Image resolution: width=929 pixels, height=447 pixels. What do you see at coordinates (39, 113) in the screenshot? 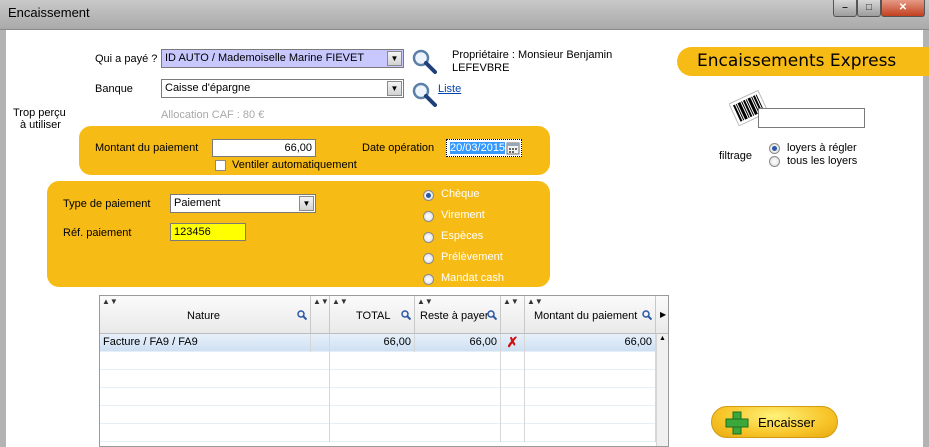
I see `overpaid-label: Trop perçu` at bounding box center [39, 113].